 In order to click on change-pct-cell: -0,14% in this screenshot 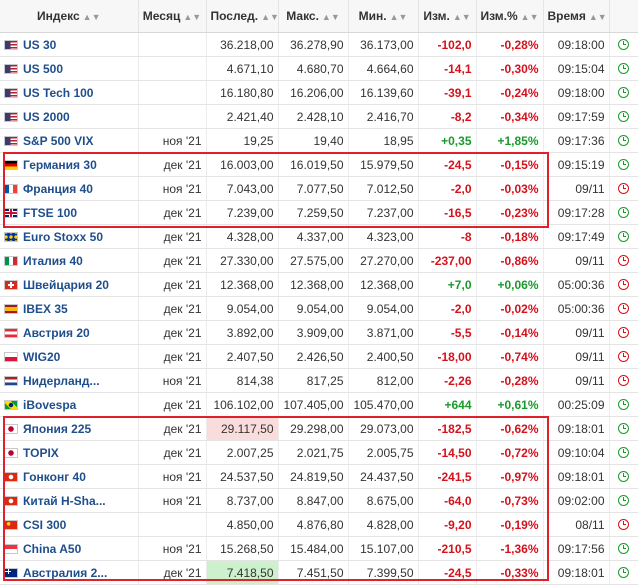, I will do `click(510, 332)`.